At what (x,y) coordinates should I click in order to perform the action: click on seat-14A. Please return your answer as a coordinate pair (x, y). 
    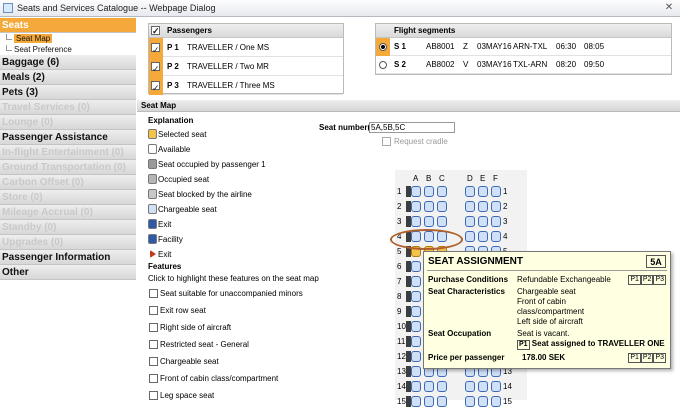
    Looking at the image, I should click on (416, 386).